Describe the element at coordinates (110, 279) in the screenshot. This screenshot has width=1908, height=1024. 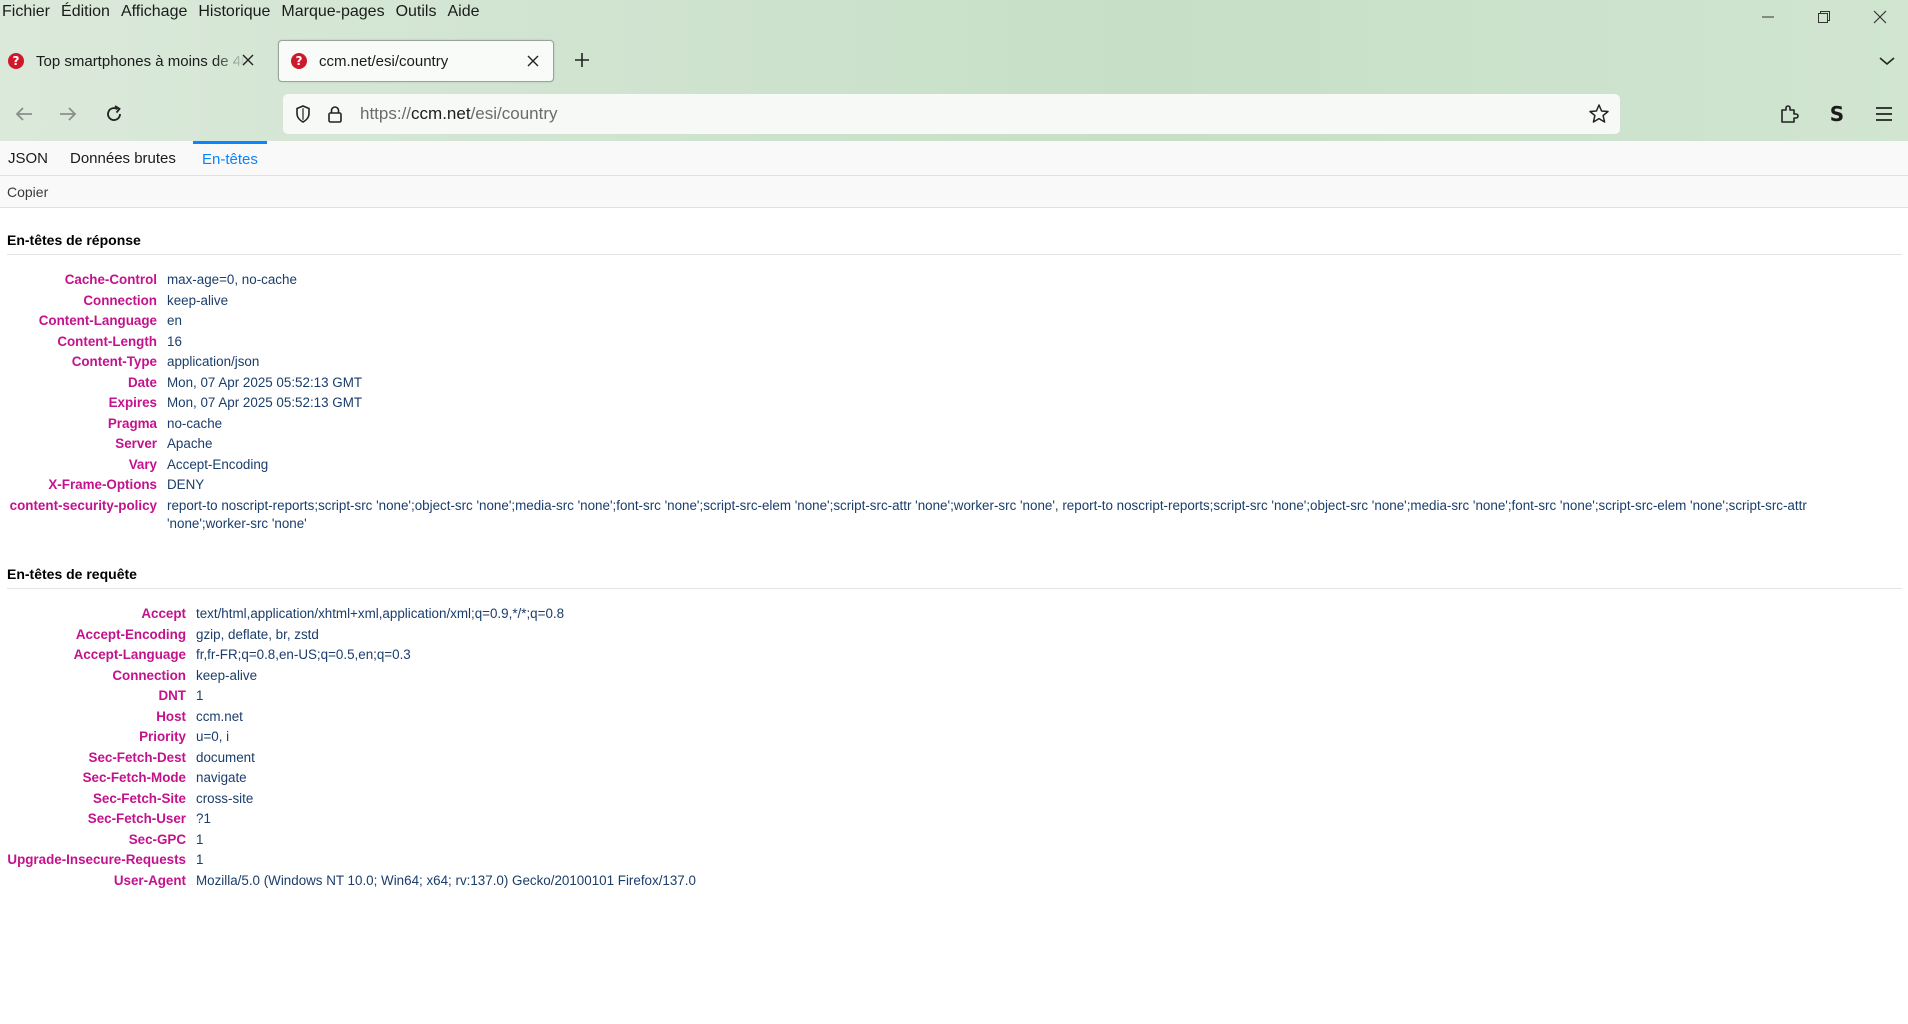
I see `header-name: Cache-Control` at that location.